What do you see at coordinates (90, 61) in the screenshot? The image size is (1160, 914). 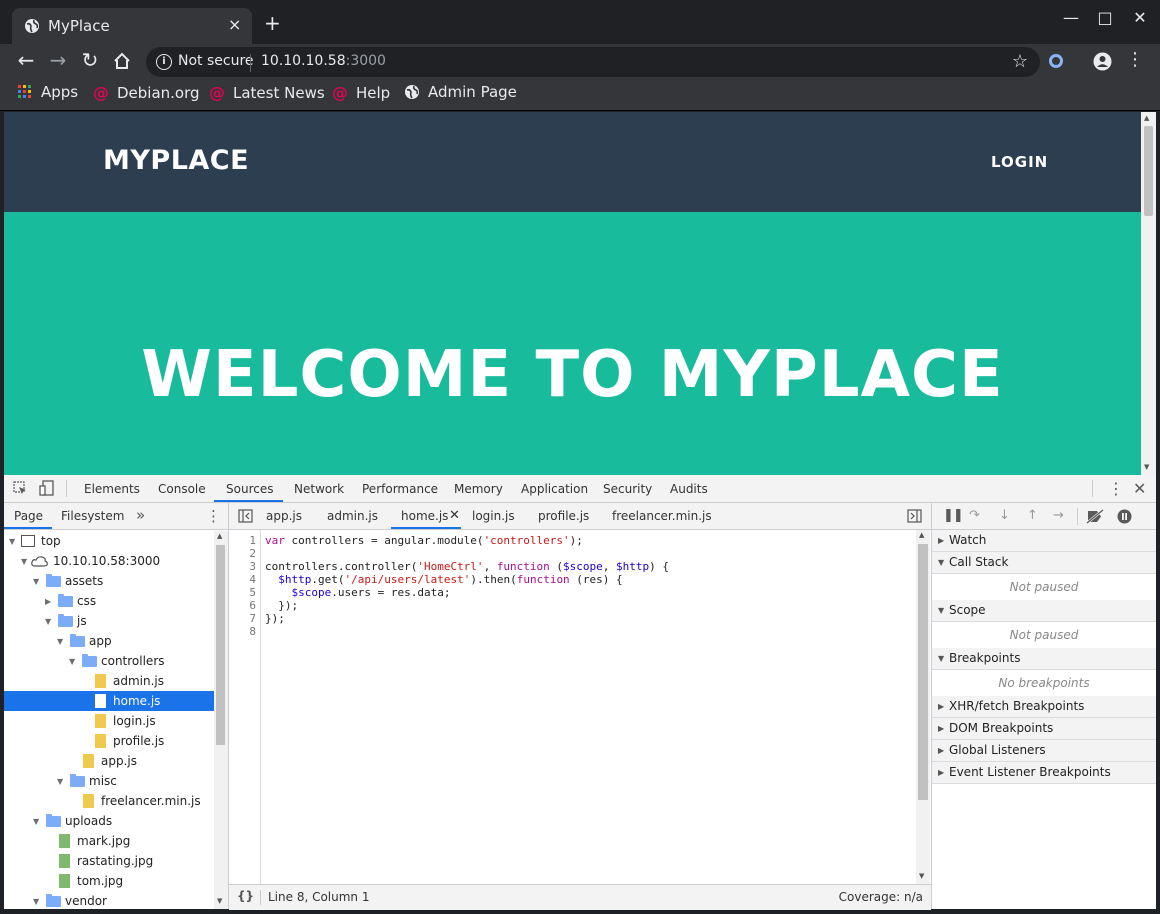 I see `reload-icon: ↻` at bounding box center [90, 61].